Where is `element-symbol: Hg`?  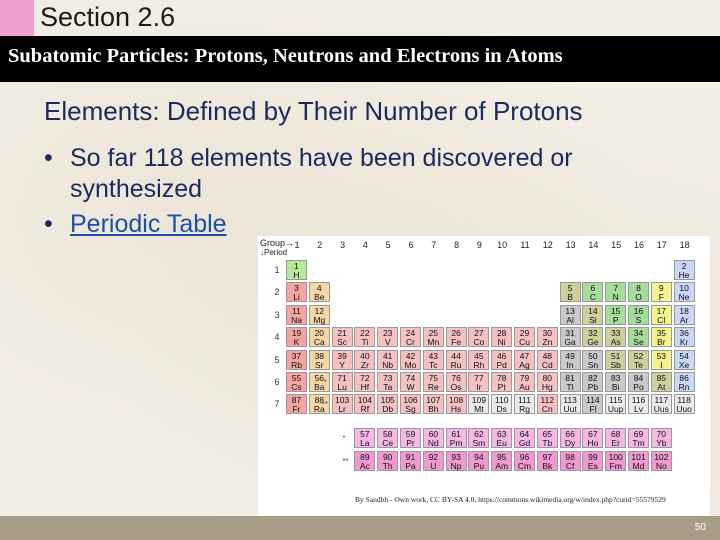
element-symbol: Hg is located at coordinates (547, 387).